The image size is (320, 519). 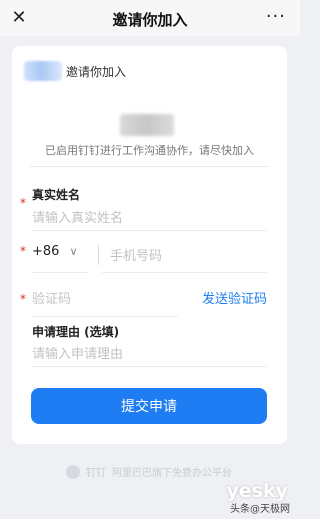 I want to click on page-title: 邀请你加入, so click(x=150, y=20).